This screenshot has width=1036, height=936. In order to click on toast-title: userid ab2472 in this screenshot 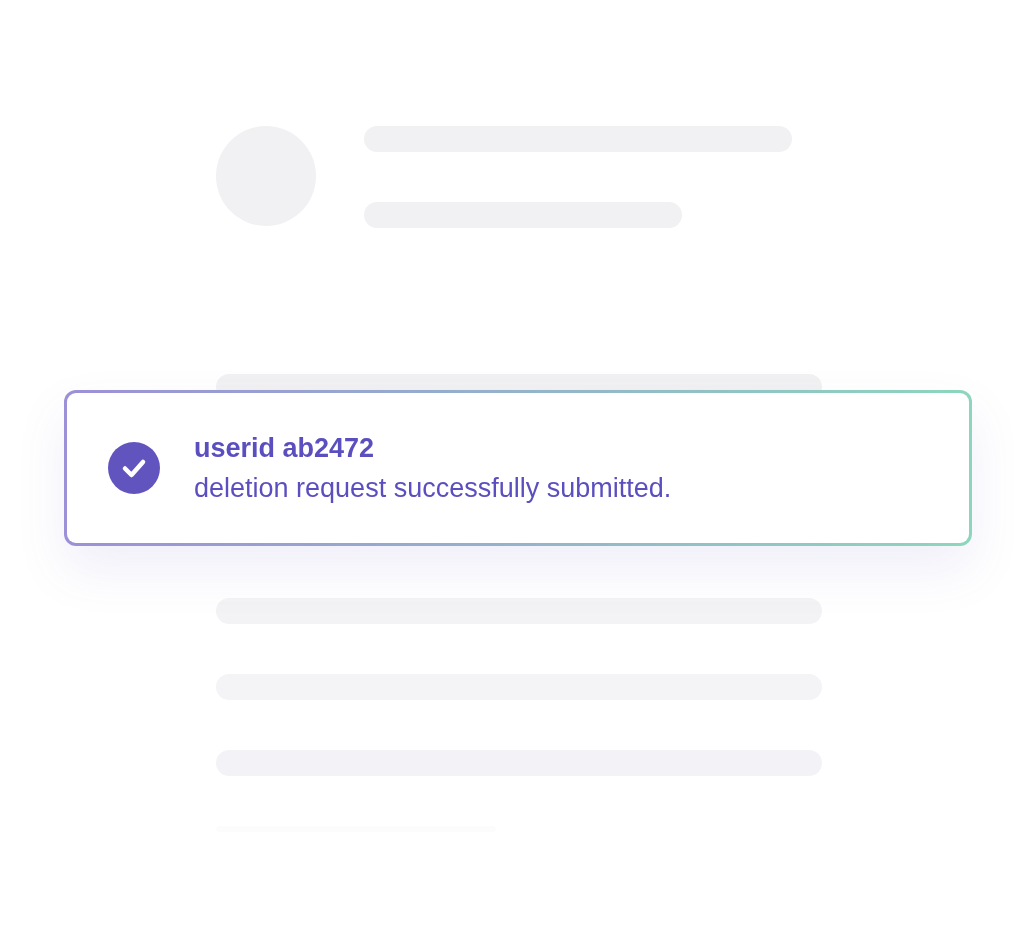, I will do `click(285, 448)`.